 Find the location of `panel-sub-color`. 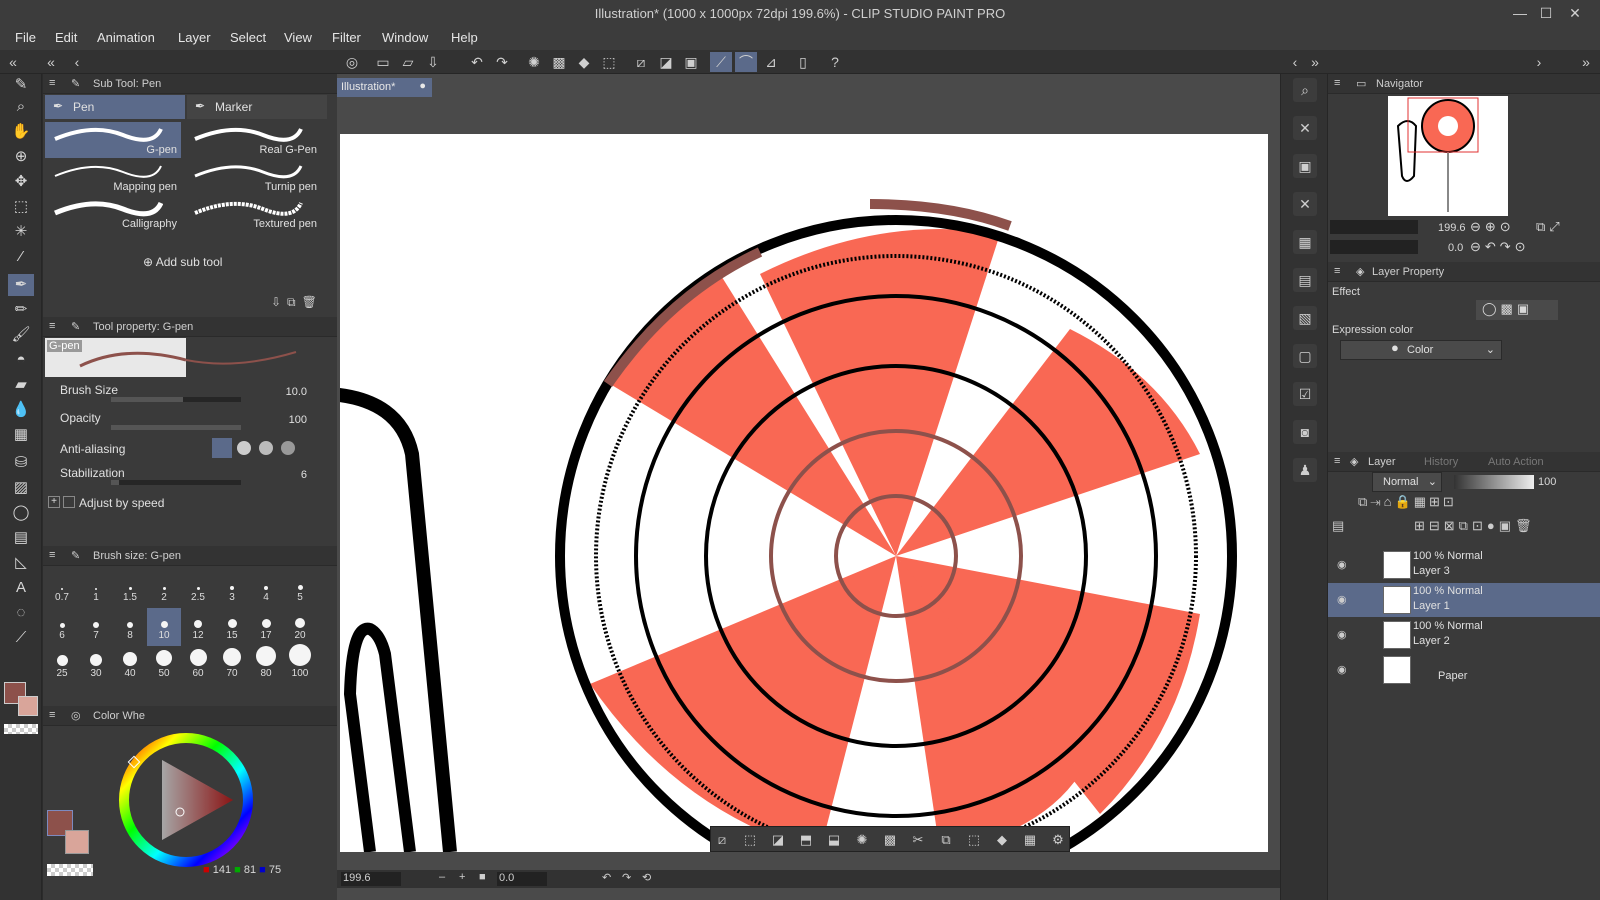

panel-sub-color is located at coordinates (77, 842).